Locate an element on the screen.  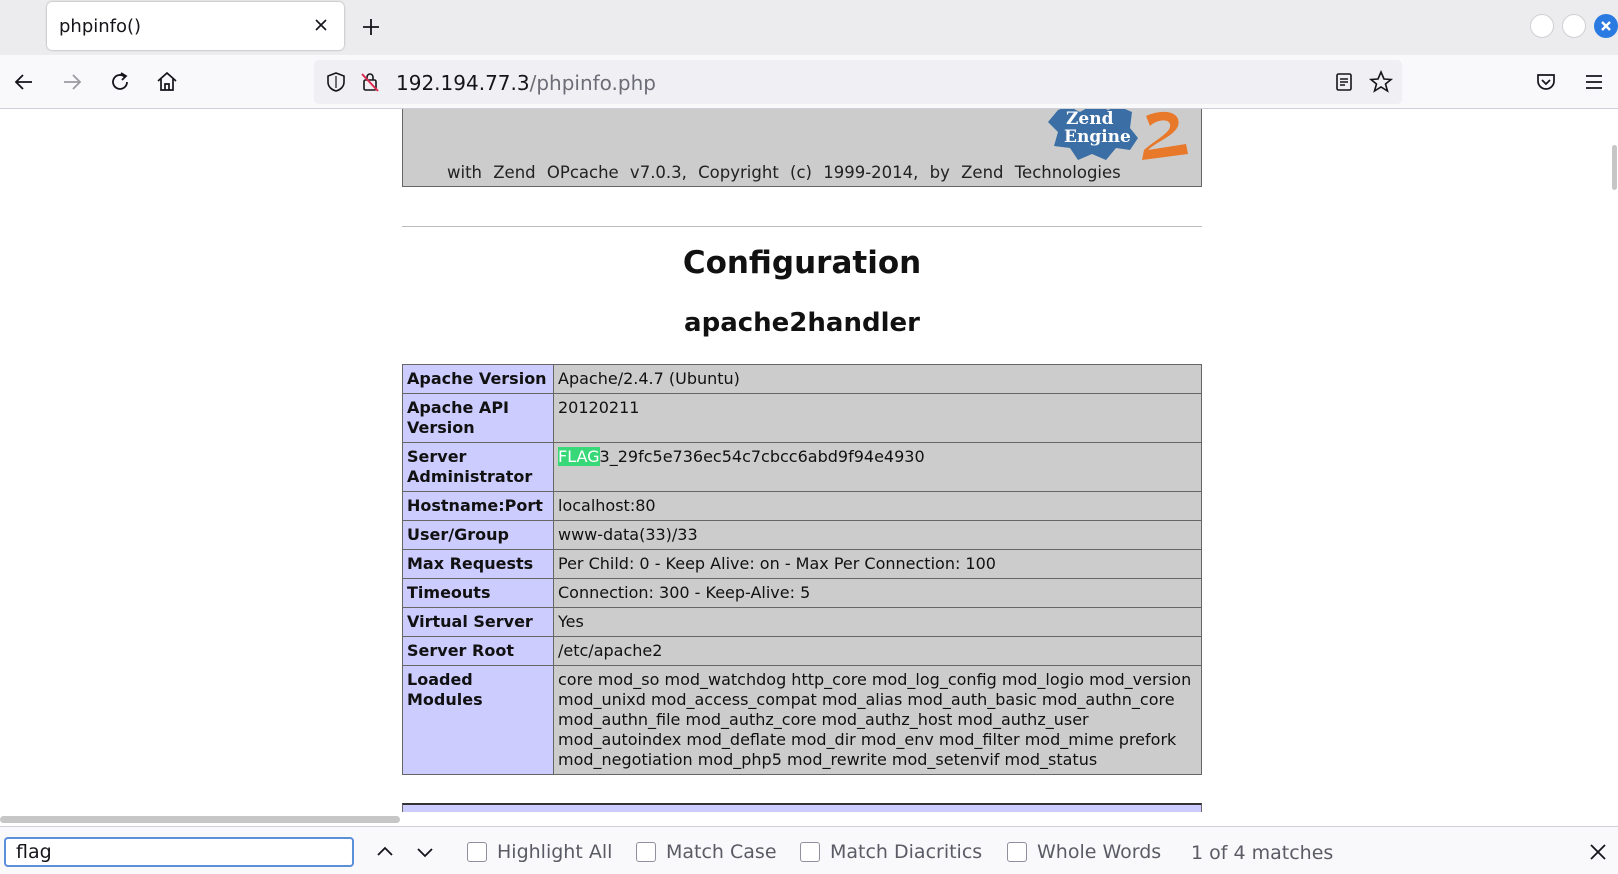
table-key: Timeouts is located at coordinates (478, 593).